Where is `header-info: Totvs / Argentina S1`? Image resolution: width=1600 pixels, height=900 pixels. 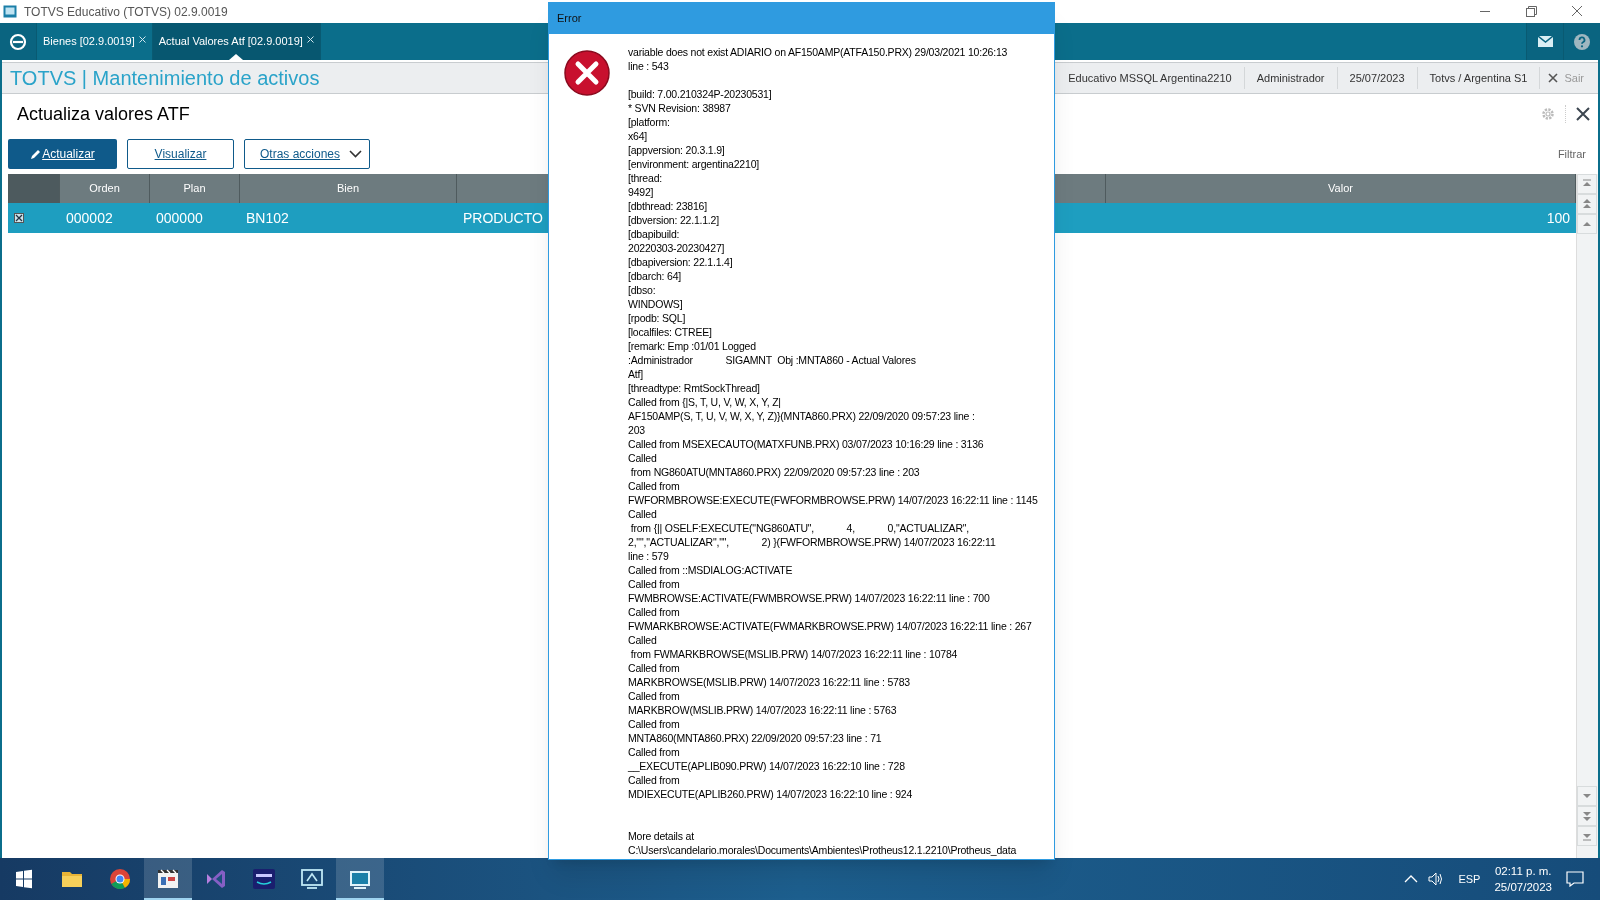
header-info: Totvs / Argentina S1 is located at coordinates (1479, 78).